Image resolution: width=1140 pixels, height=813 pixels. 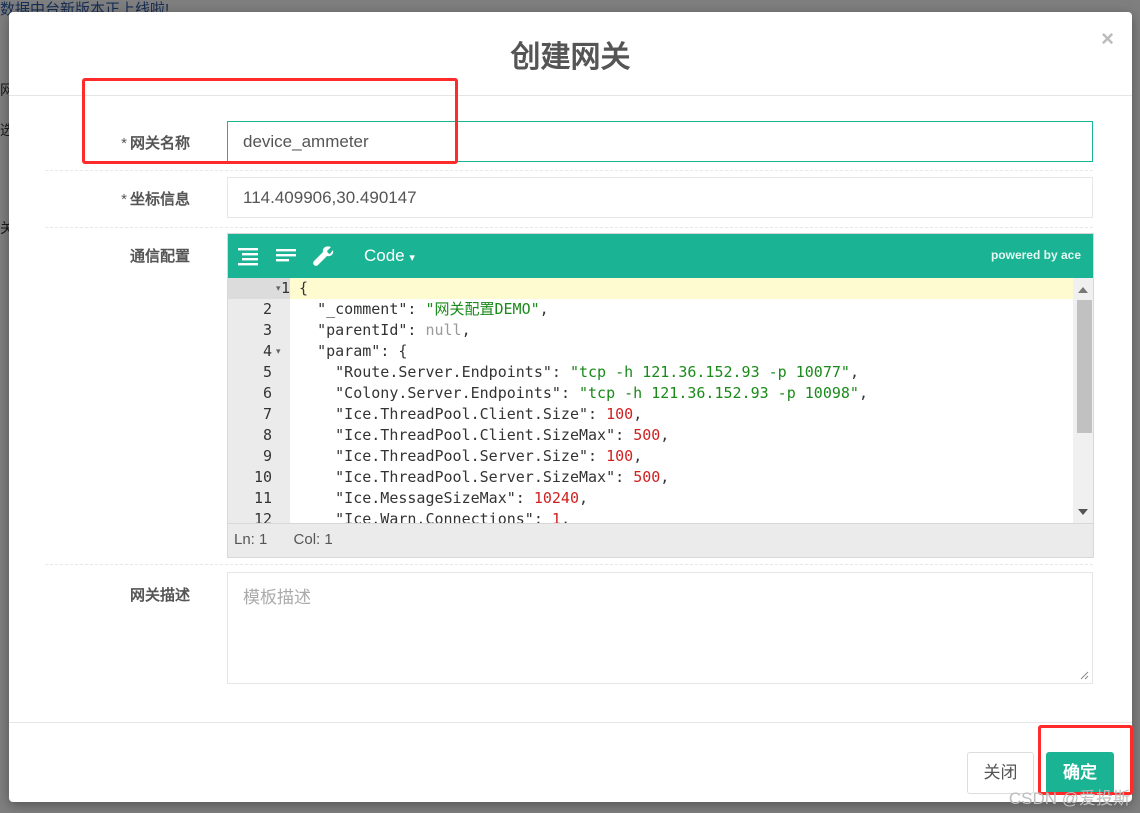 I want to click on line-number: 2, so click(x=267, y=309).